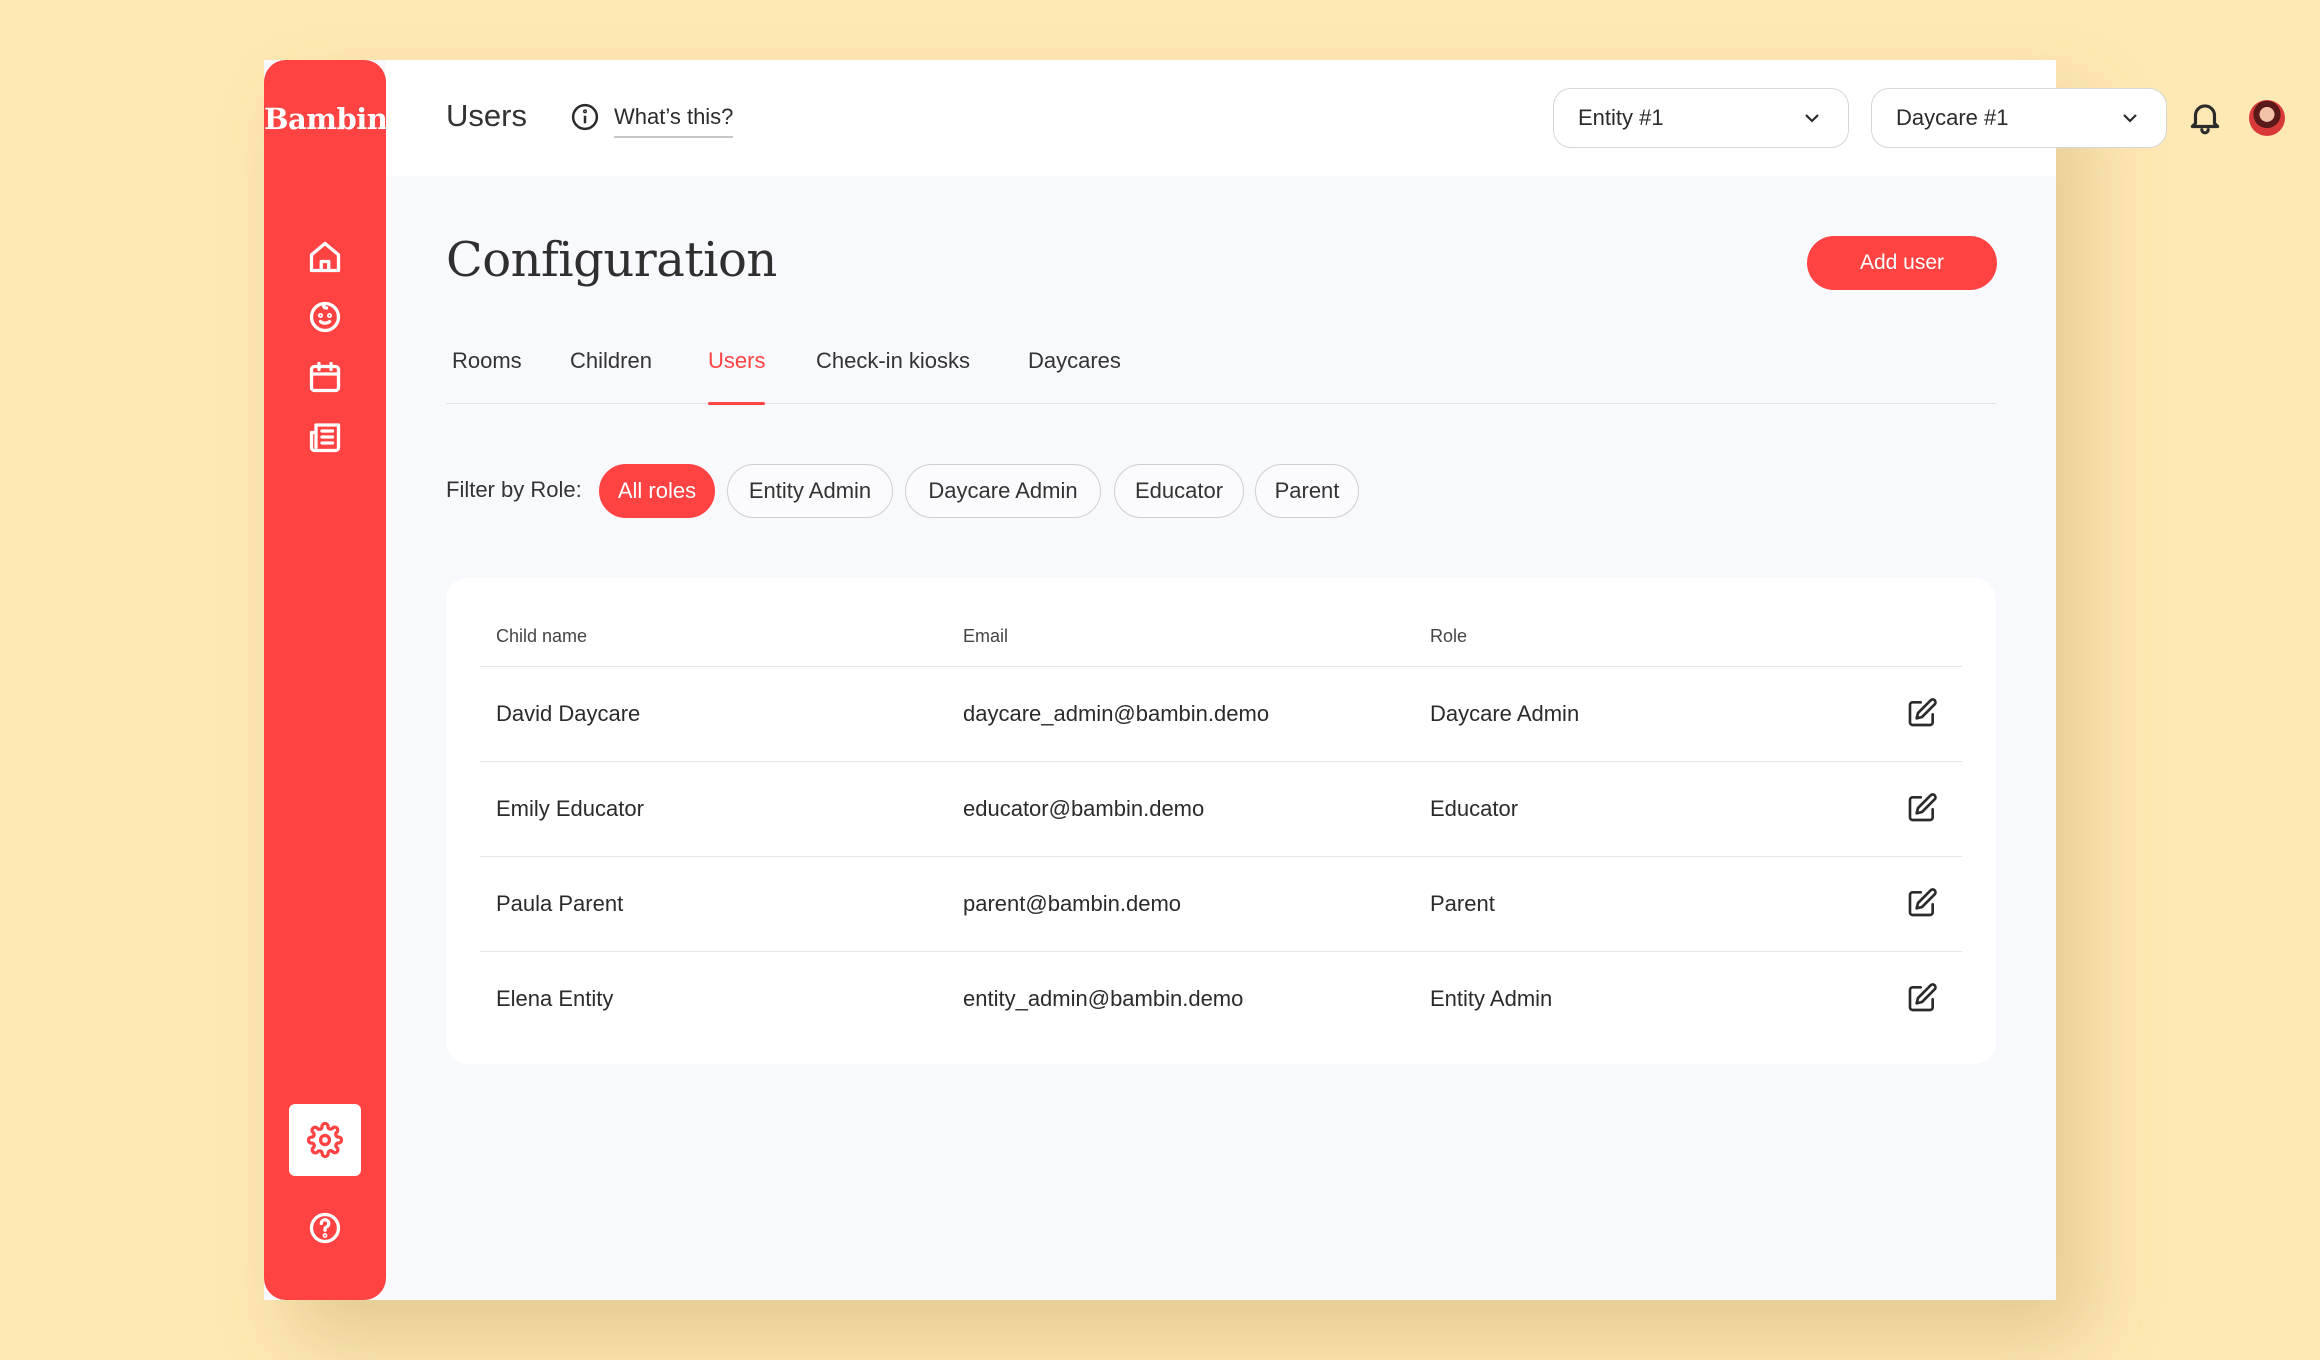 Image resolution: width=2320 pixels, height=1360 pixels. Describe the element at coordinates (1116, 713) in the screenshot. I see `user-email: daycare_admin@bambin.demo` at that location.